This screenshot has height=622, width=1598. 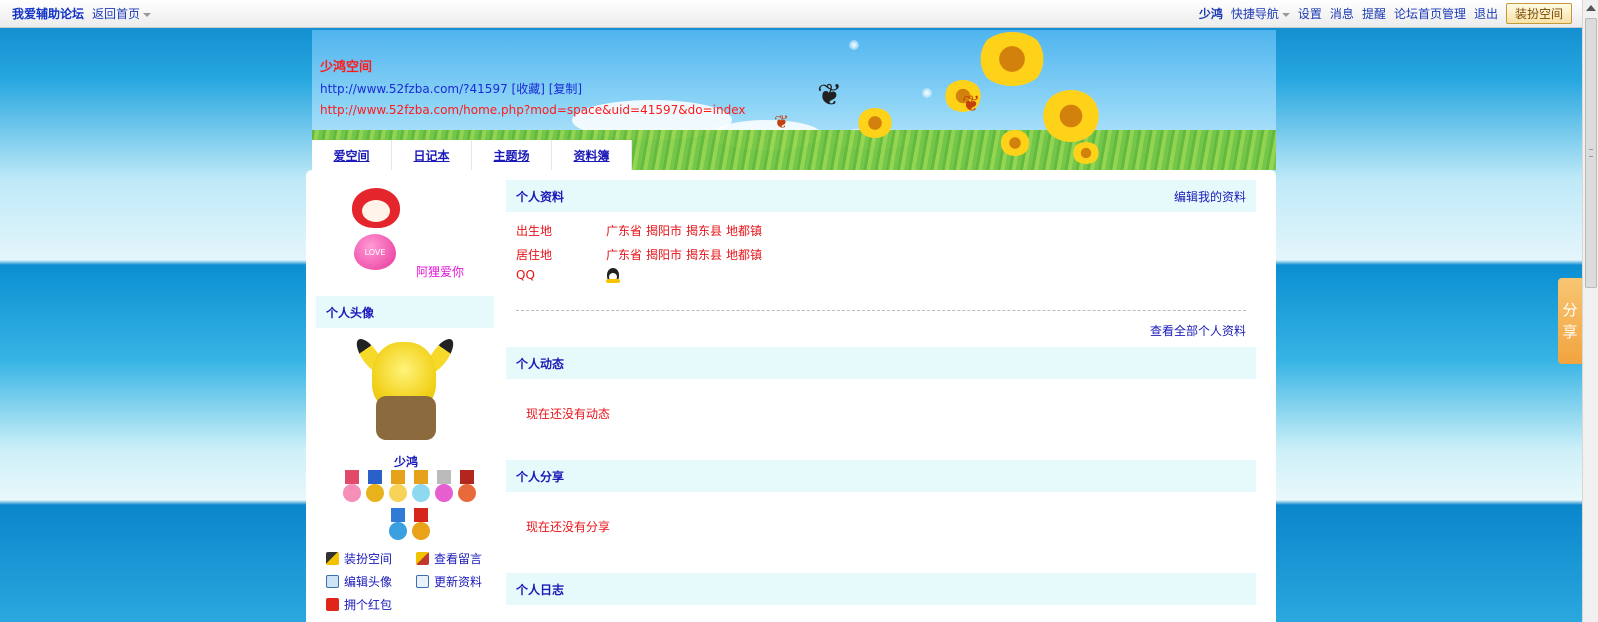 What do you see at coordinates (624, 230) in the screenshot?
I see `birthplace-province-link: 广东省` at bounding box center [624, 230].